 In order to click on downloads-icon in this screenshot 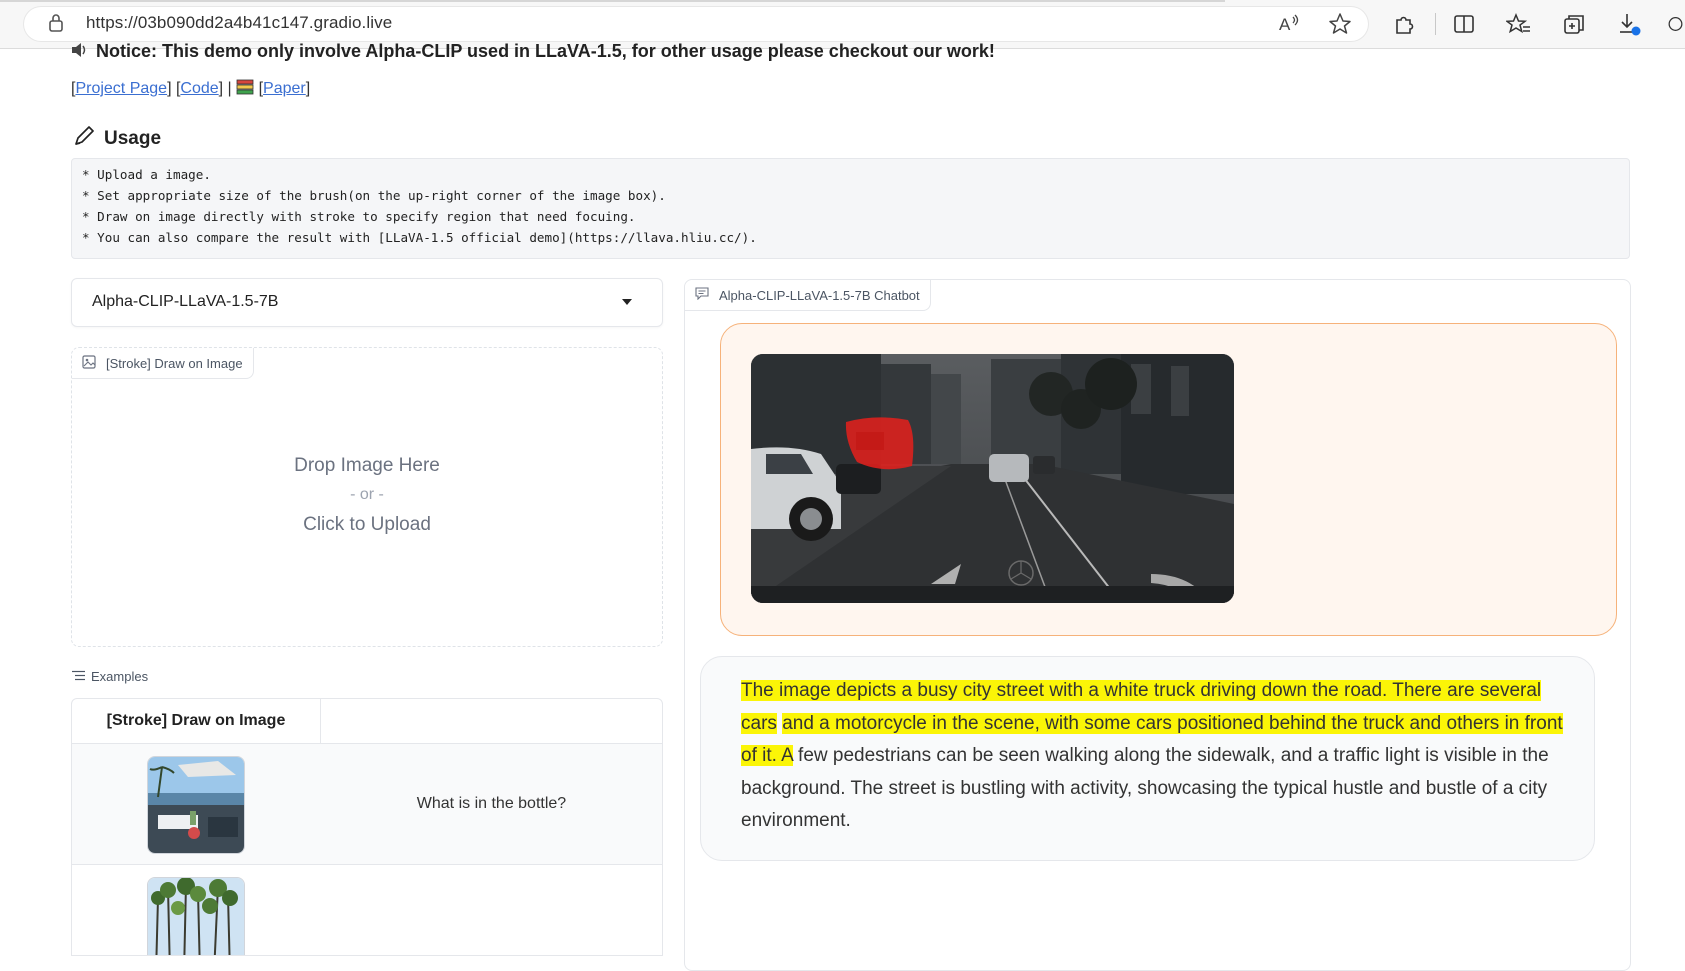, I will do `click(1629, 24)`.